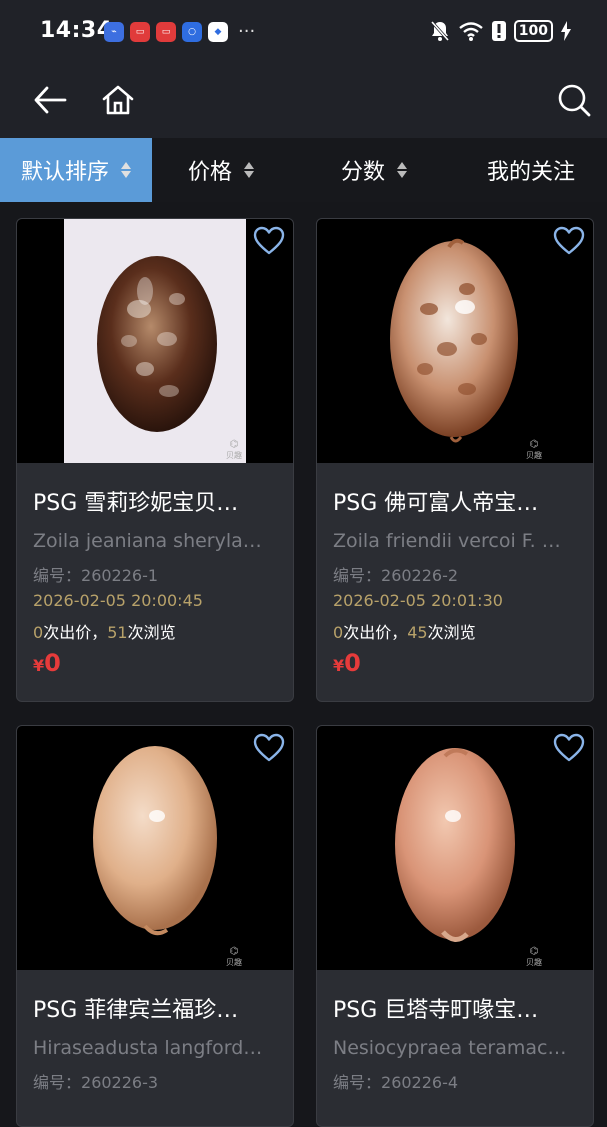  Describe the element at coordinates (96, 1082) in the screenshot. I see `product-code: 编号：260226-3` at that location.